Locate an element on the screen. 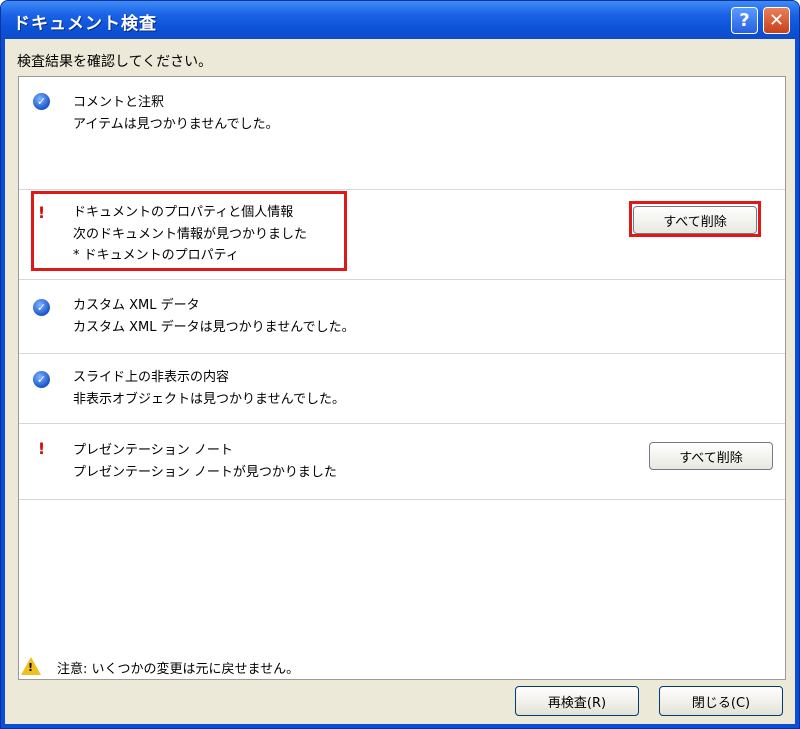 The height and width of the screenshot is (729, 800). item-description: 非表示オブジェクトは見つかりませんでした。 is located at coordinates (209, 399).